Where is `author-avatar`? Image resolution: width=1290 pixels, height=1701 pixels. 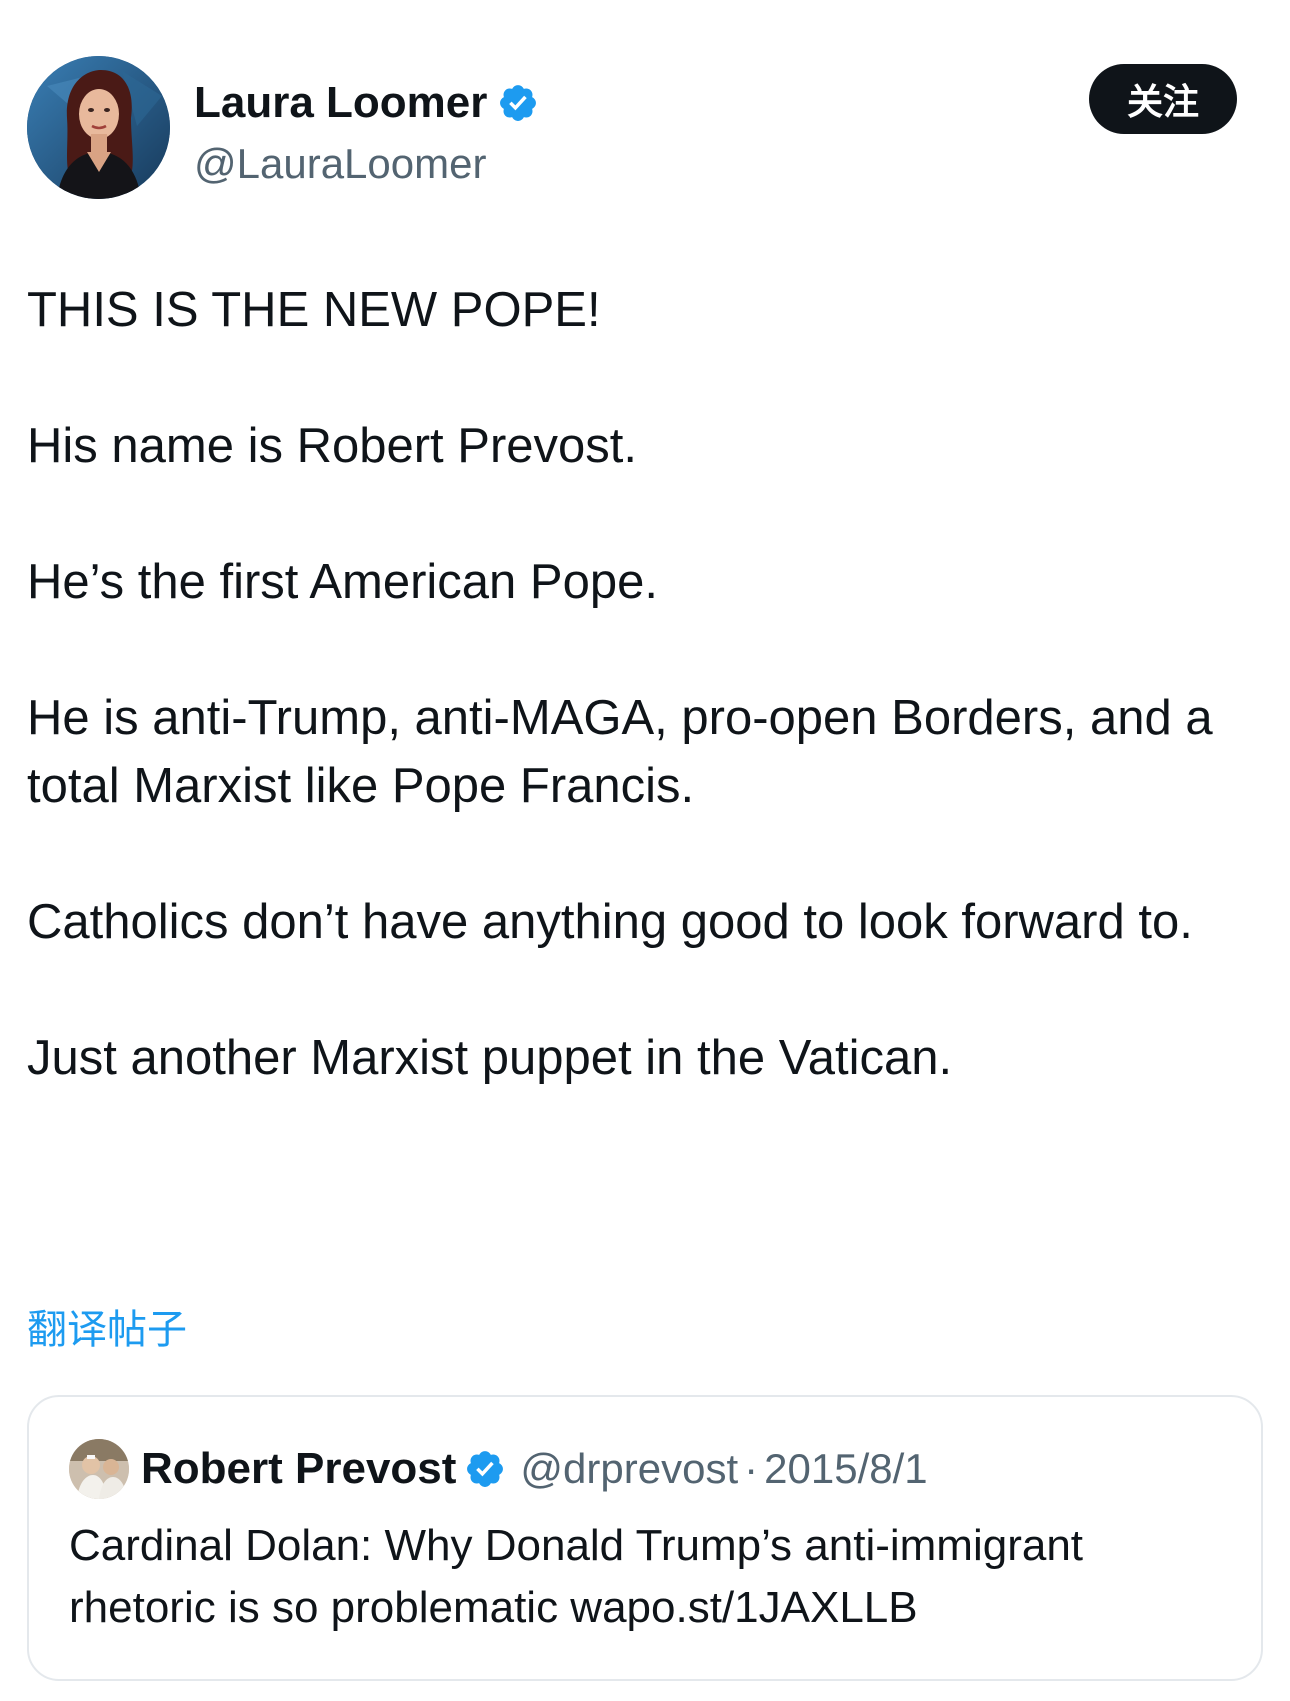 author-avatar is located at coordinates (98, 127).